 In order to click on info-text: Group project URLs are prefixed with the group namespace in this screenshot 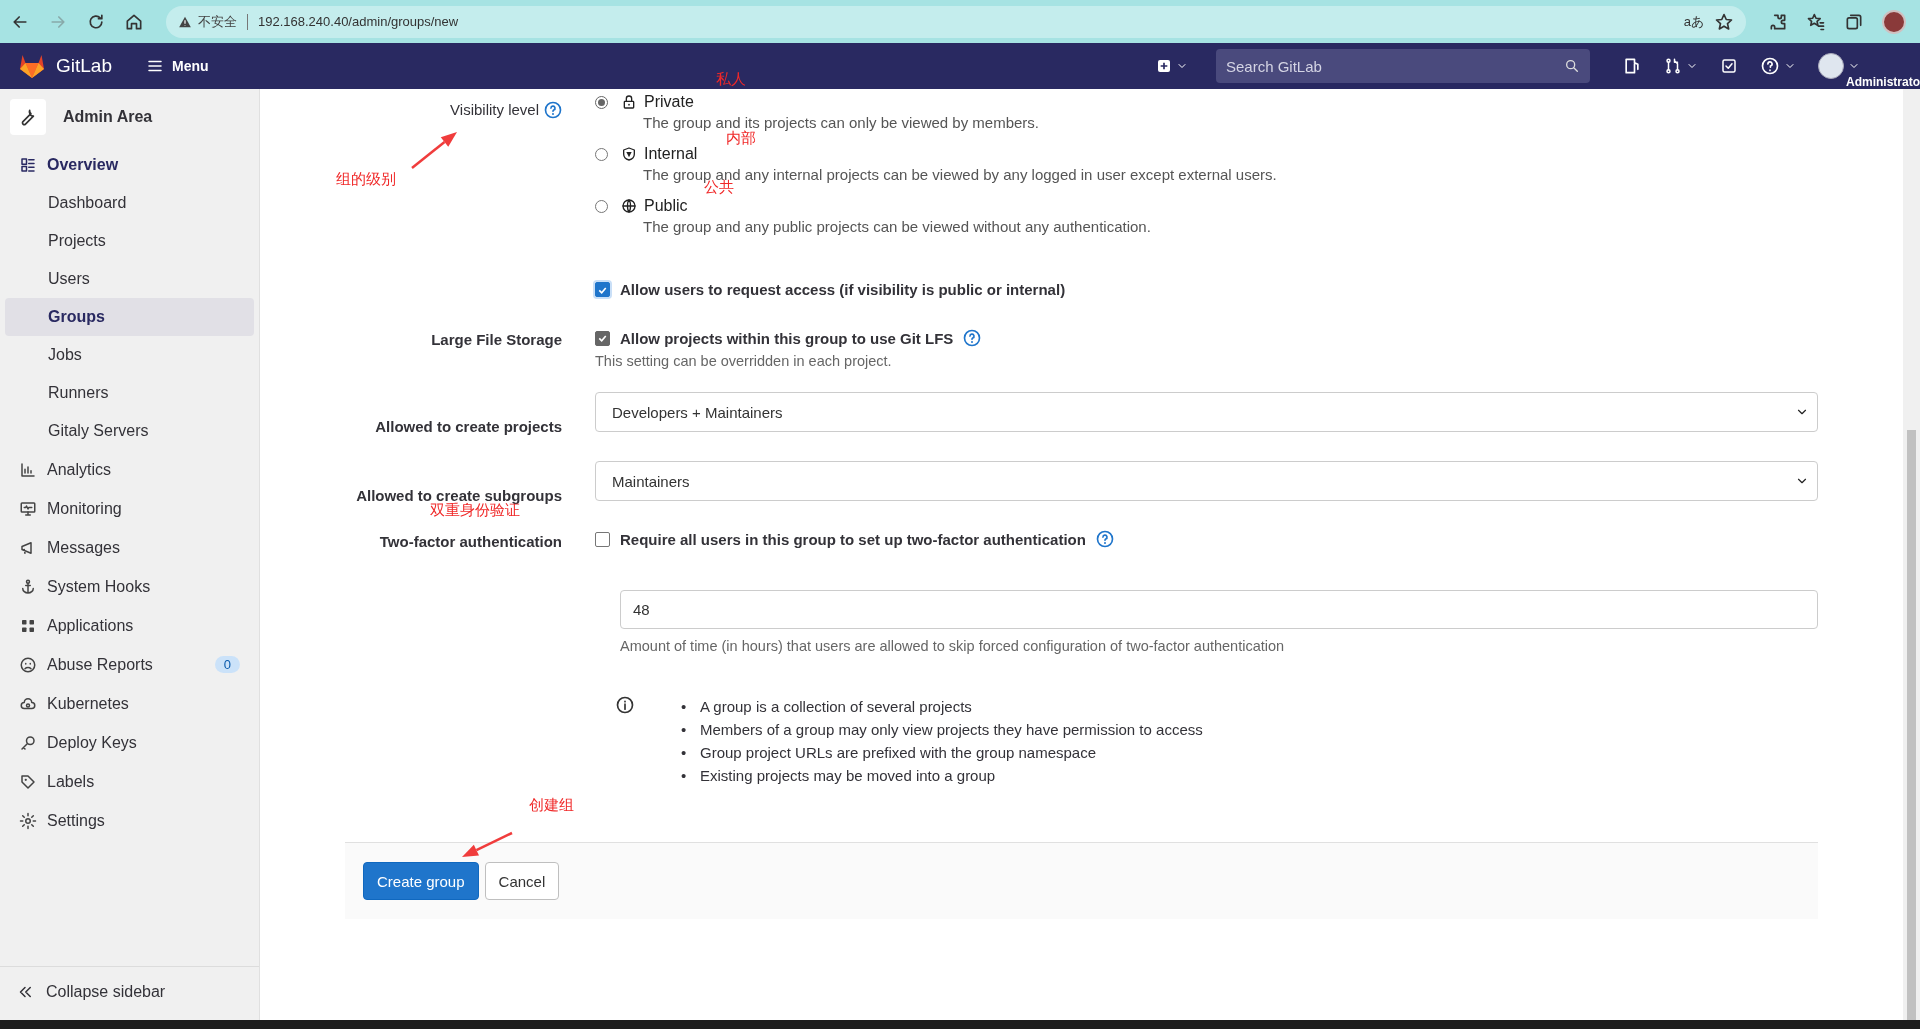, I will do `click(898, 753)`.